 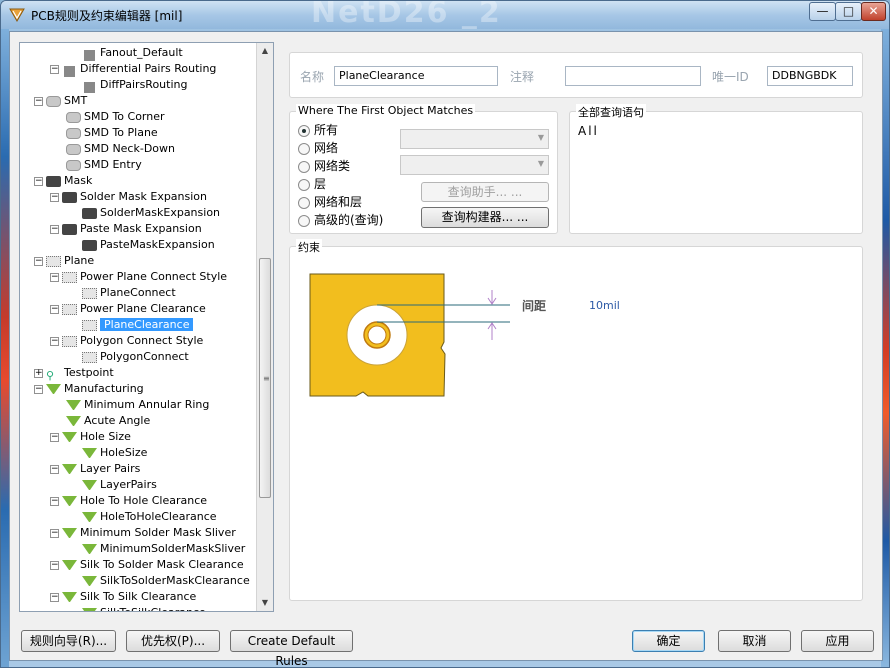 What do you see at coordinates (318, 148) in the screenshot?
I see `match-option-radio: 网络` at bounding box center [318, 148].